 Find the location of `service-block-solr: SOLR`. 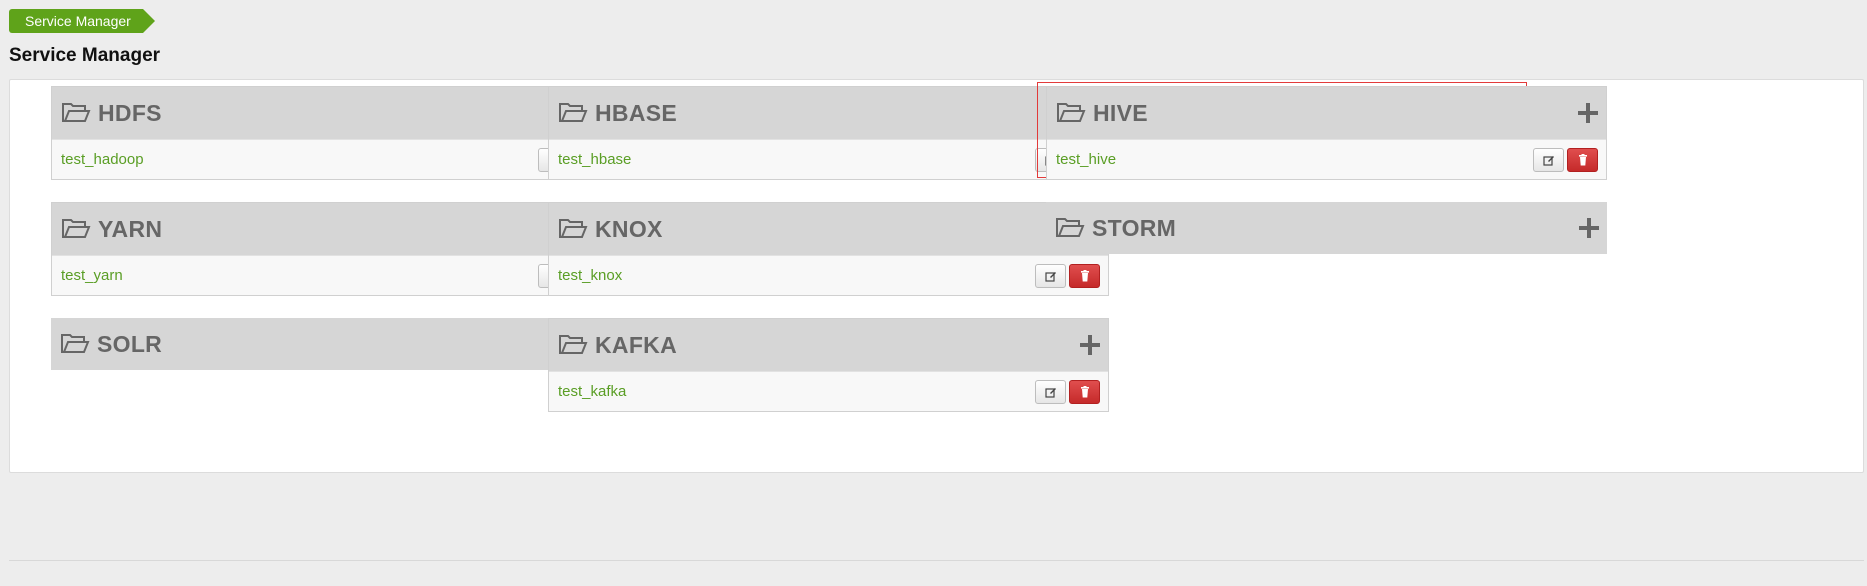

service-block-solr: SOLR is located at coordinates (331, 344).